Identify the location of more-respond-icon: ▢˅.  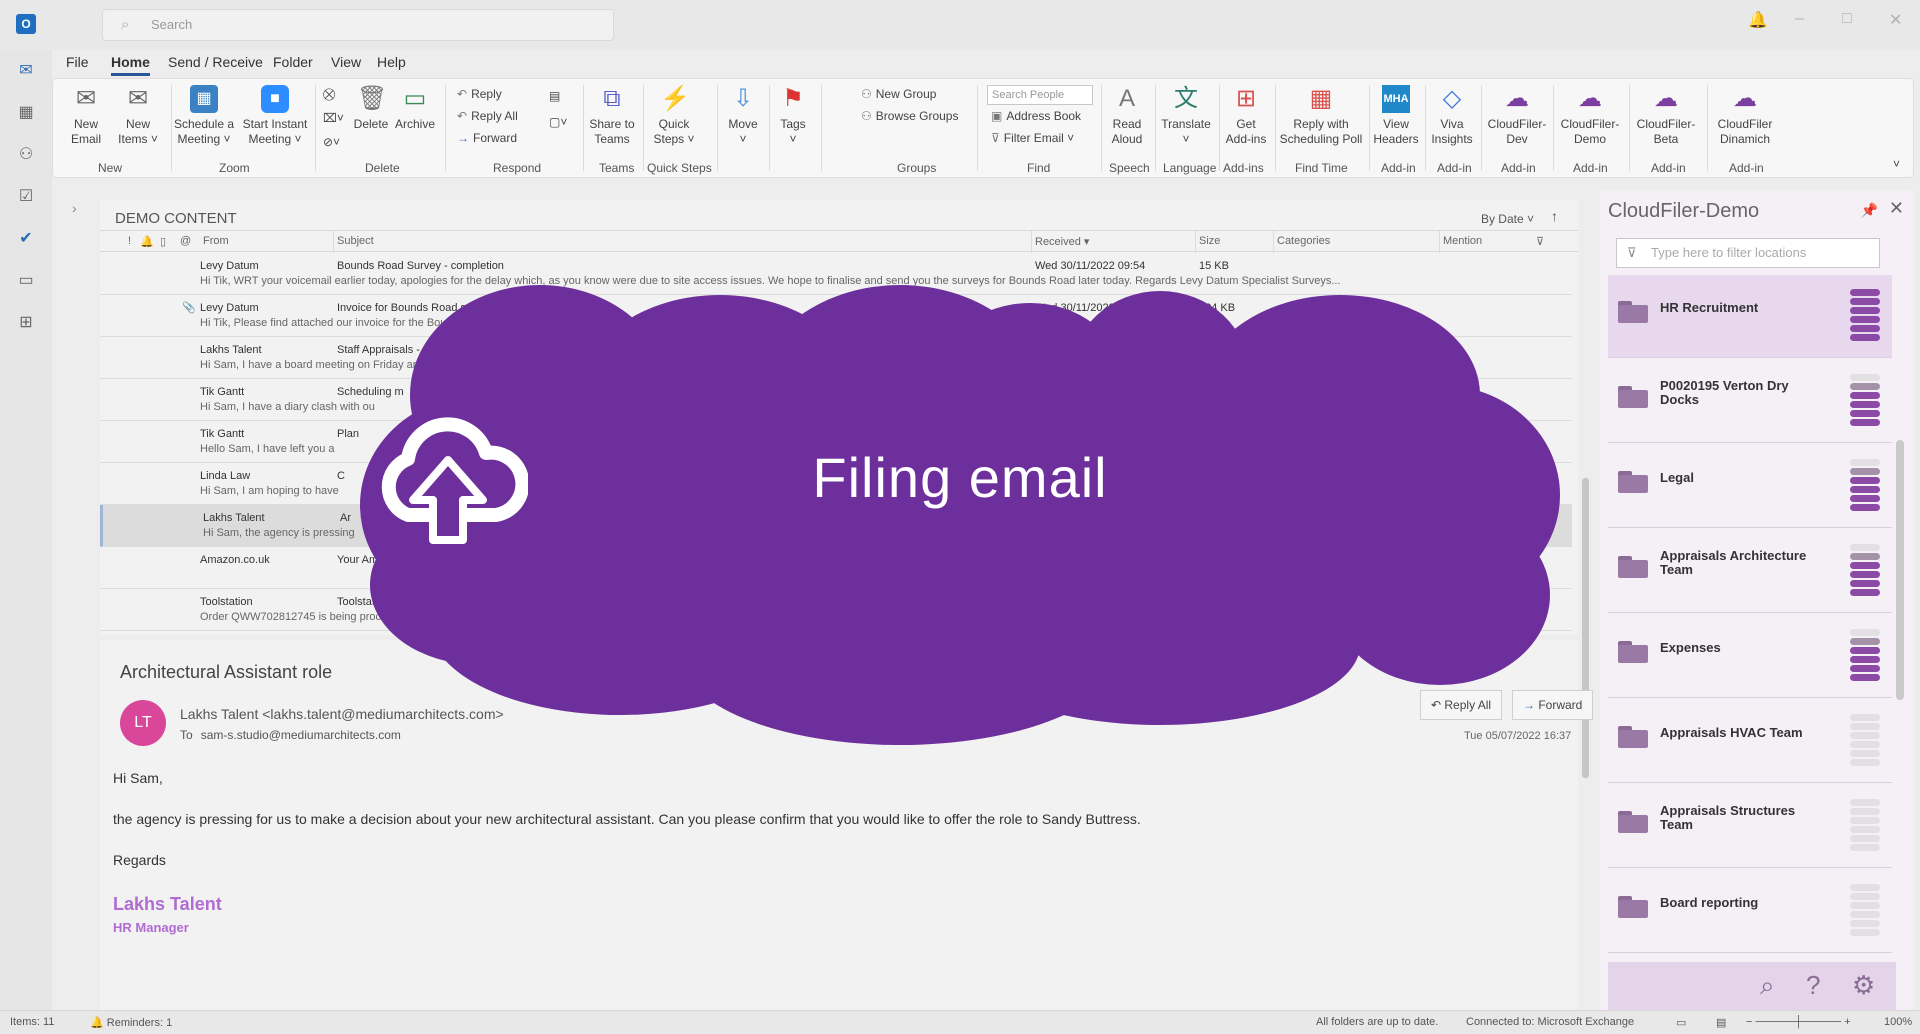
(558, 122).